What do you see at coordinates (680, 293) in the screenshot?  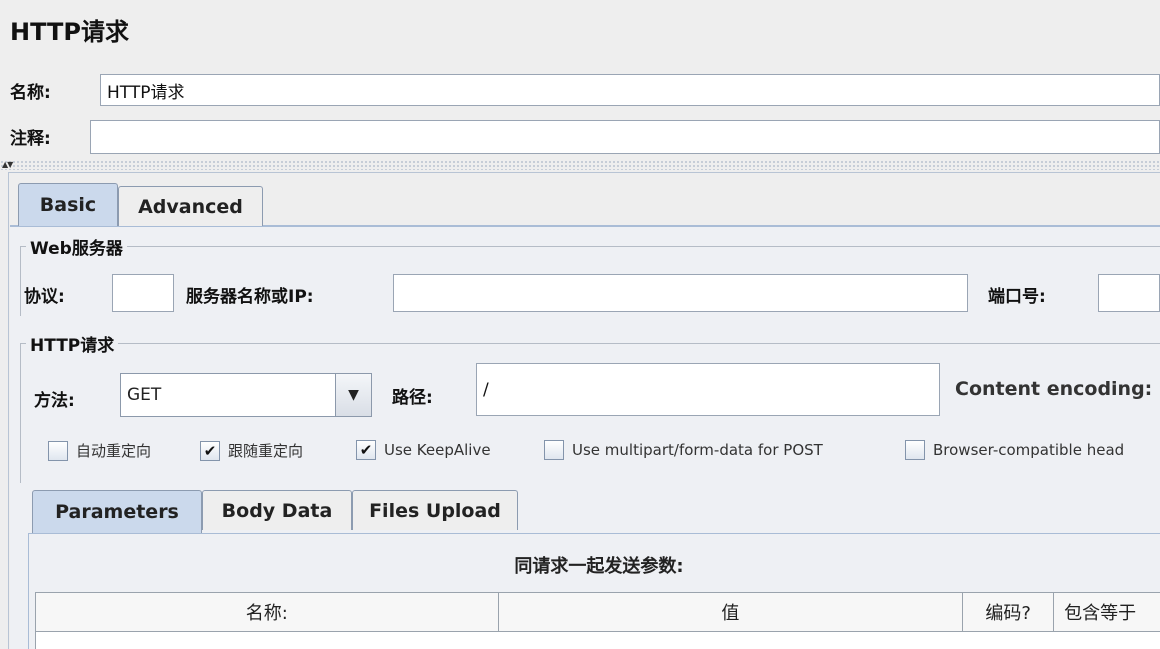 I see `server-name-field` at bounding box center [680, 293].